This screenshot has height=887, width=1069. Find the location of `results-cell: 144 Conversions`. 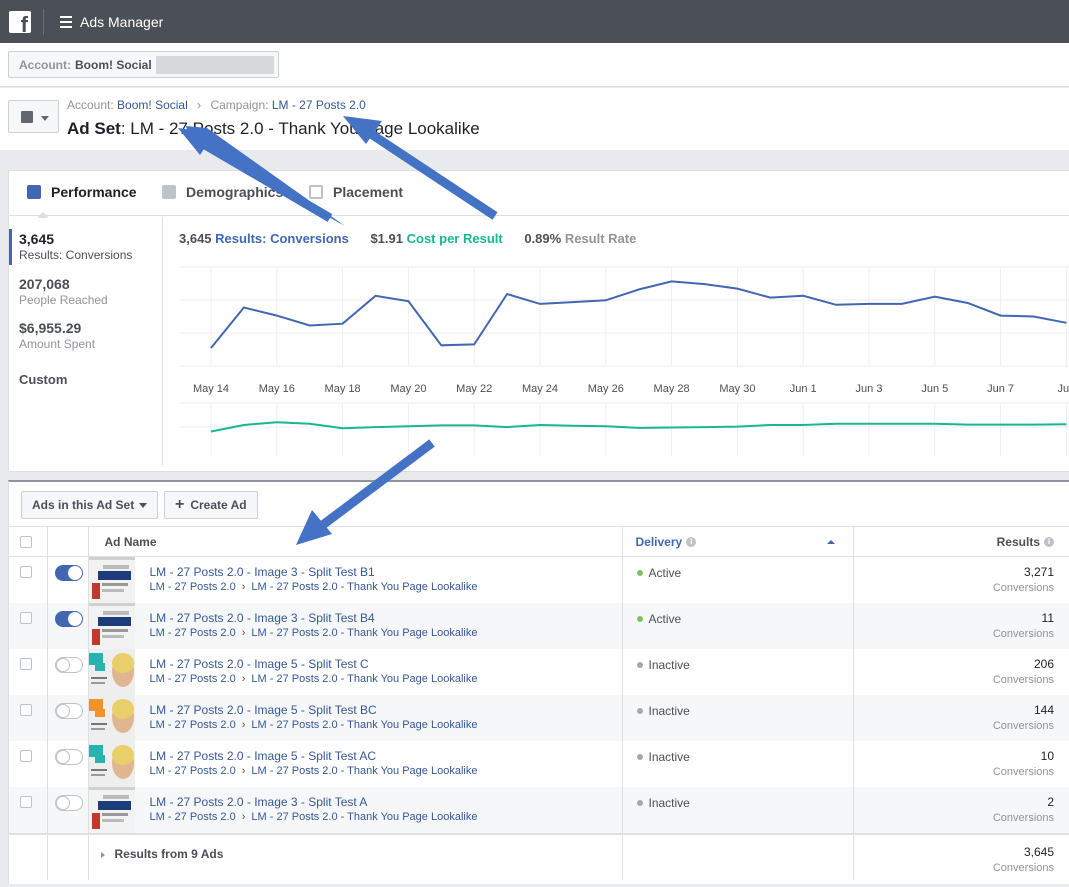

results-cell: 144 Conversions is located at coordinates (961, 718).